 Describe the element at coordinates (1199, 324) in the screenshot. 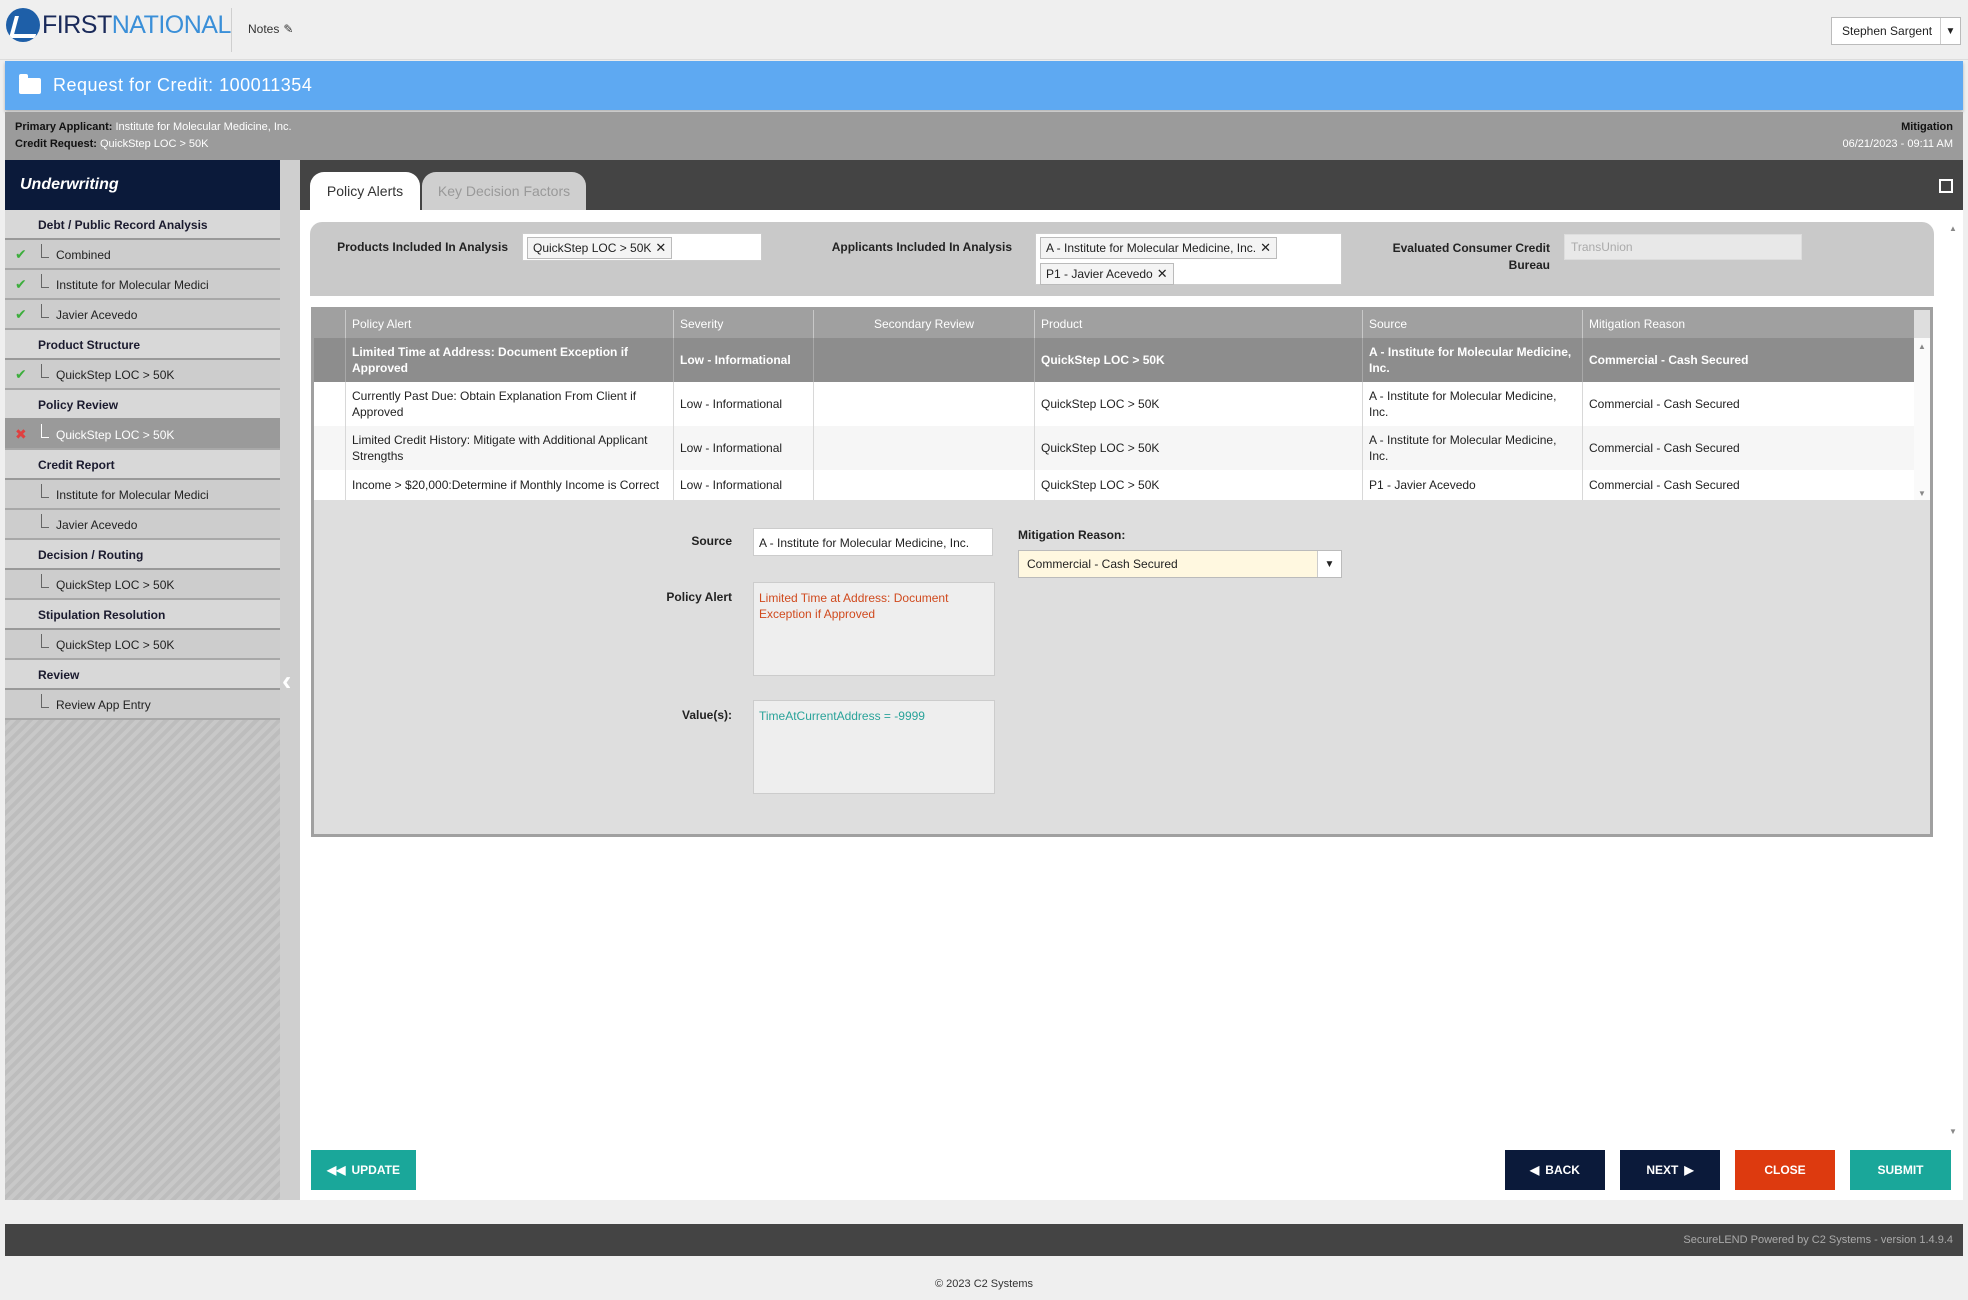

I see `grid-header-product: Product` at that location.